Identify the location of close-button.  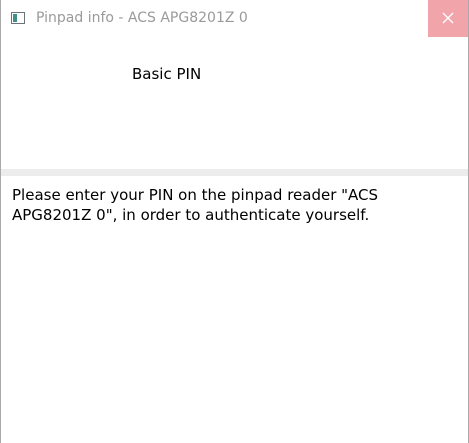
(448, 18).